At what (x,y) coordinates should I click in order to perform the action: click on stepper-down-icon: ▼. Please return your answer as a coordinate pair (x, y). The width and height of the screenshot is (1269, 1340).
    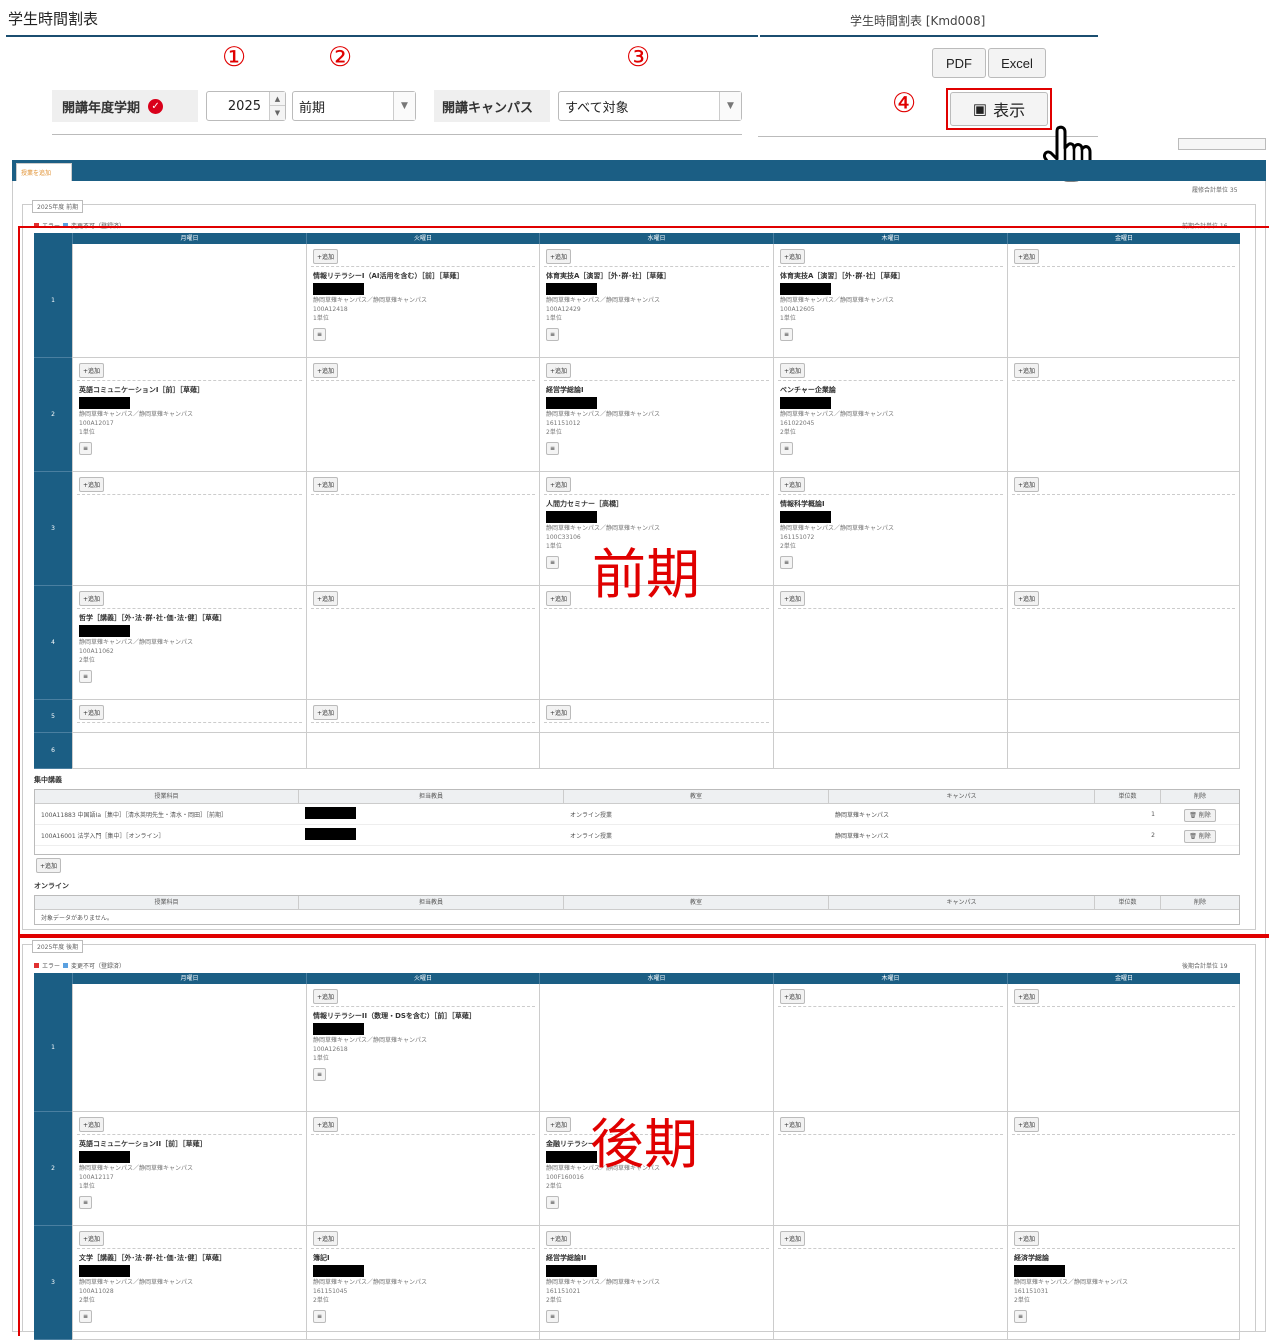
    Looking at the image, I should click on (277, 113).